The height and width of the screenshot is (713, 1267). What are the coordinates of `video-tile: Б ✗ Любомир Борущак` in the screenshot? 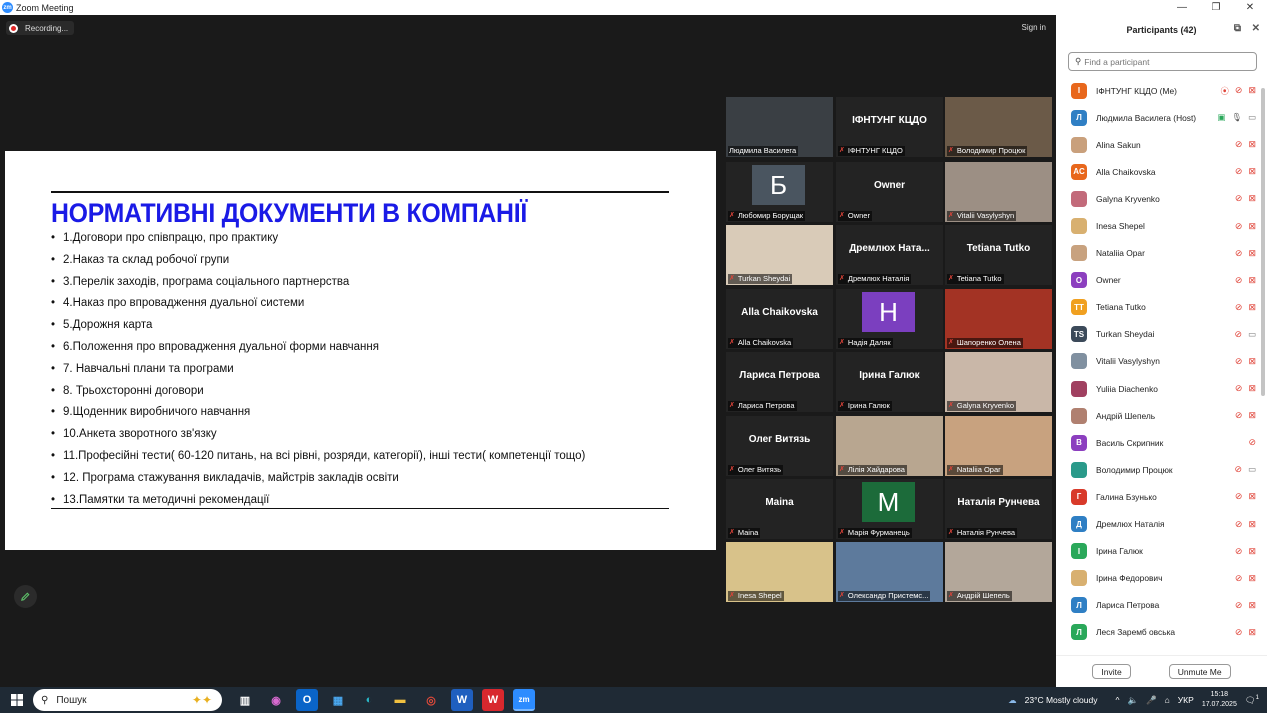 It's located at (779, 192).